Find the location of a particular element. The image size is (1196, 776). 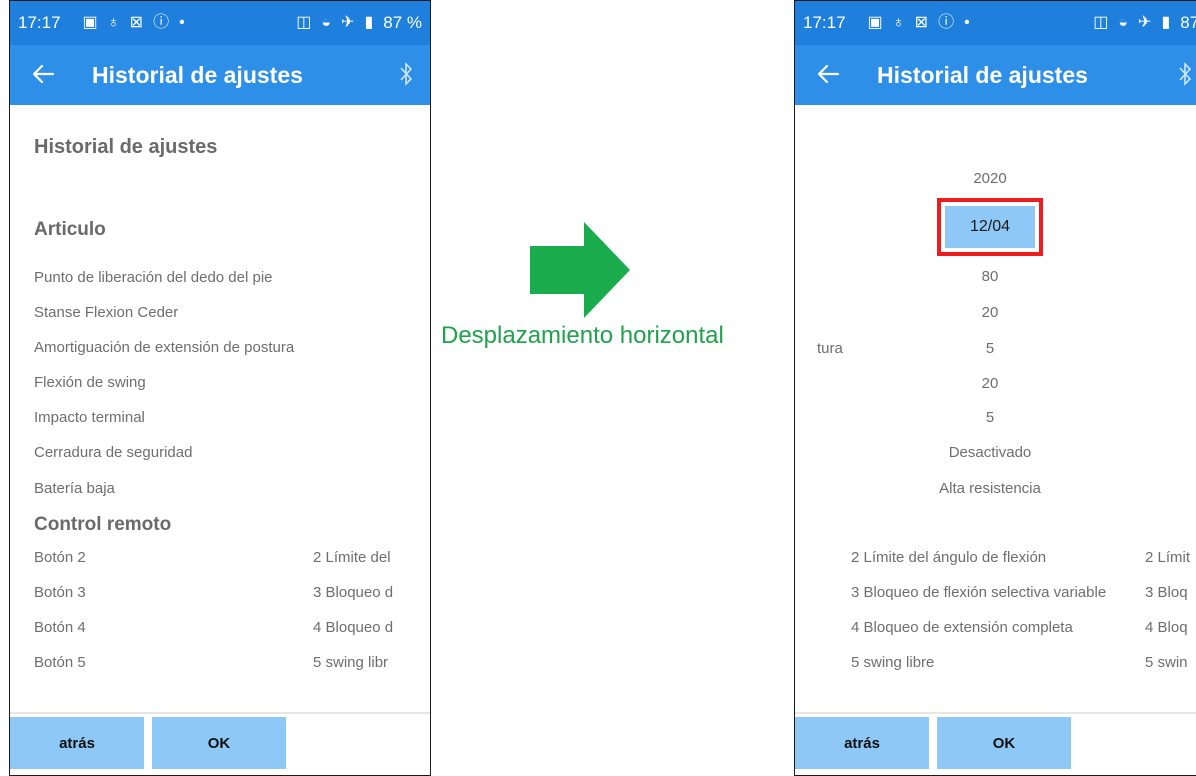

setting-value: Desactivado is located at coordinates (990, 452).